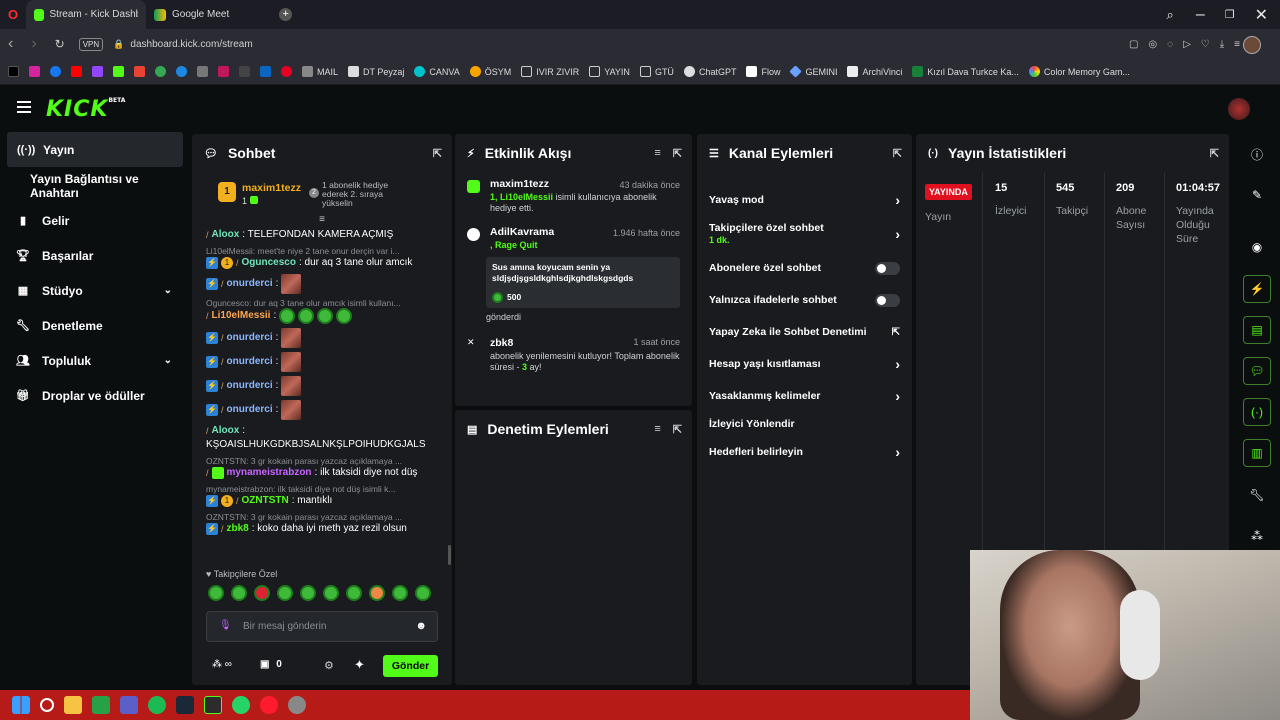 The height and width of the screenshot is (720, 1280). What do you see at coordinates (1261, 15) in the screenshot?
I see `close-window-icon: ✕` at bounding box center [1261, 15].